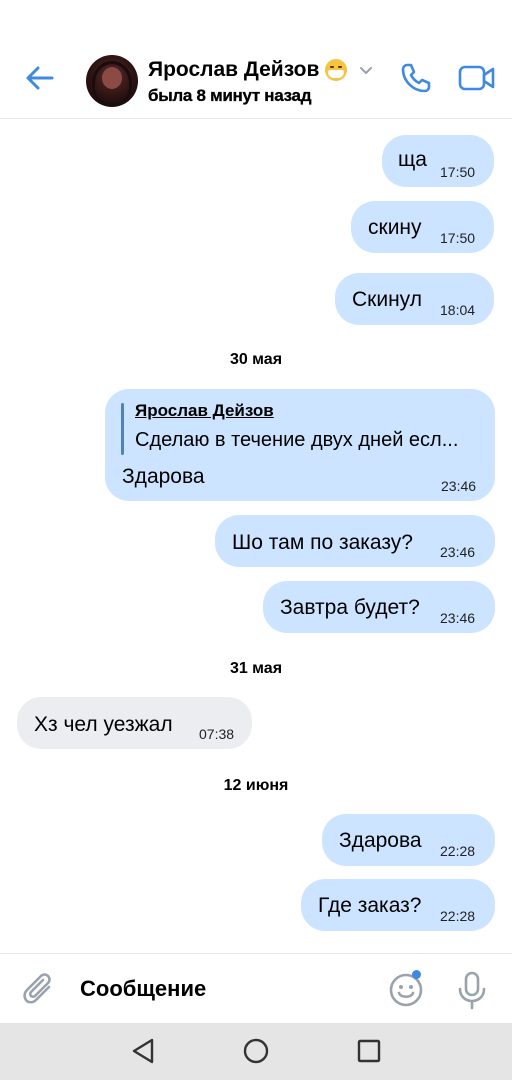  I want to click on message-bubble-outgoing: Где заказ? 22:28, so click(398, 905).